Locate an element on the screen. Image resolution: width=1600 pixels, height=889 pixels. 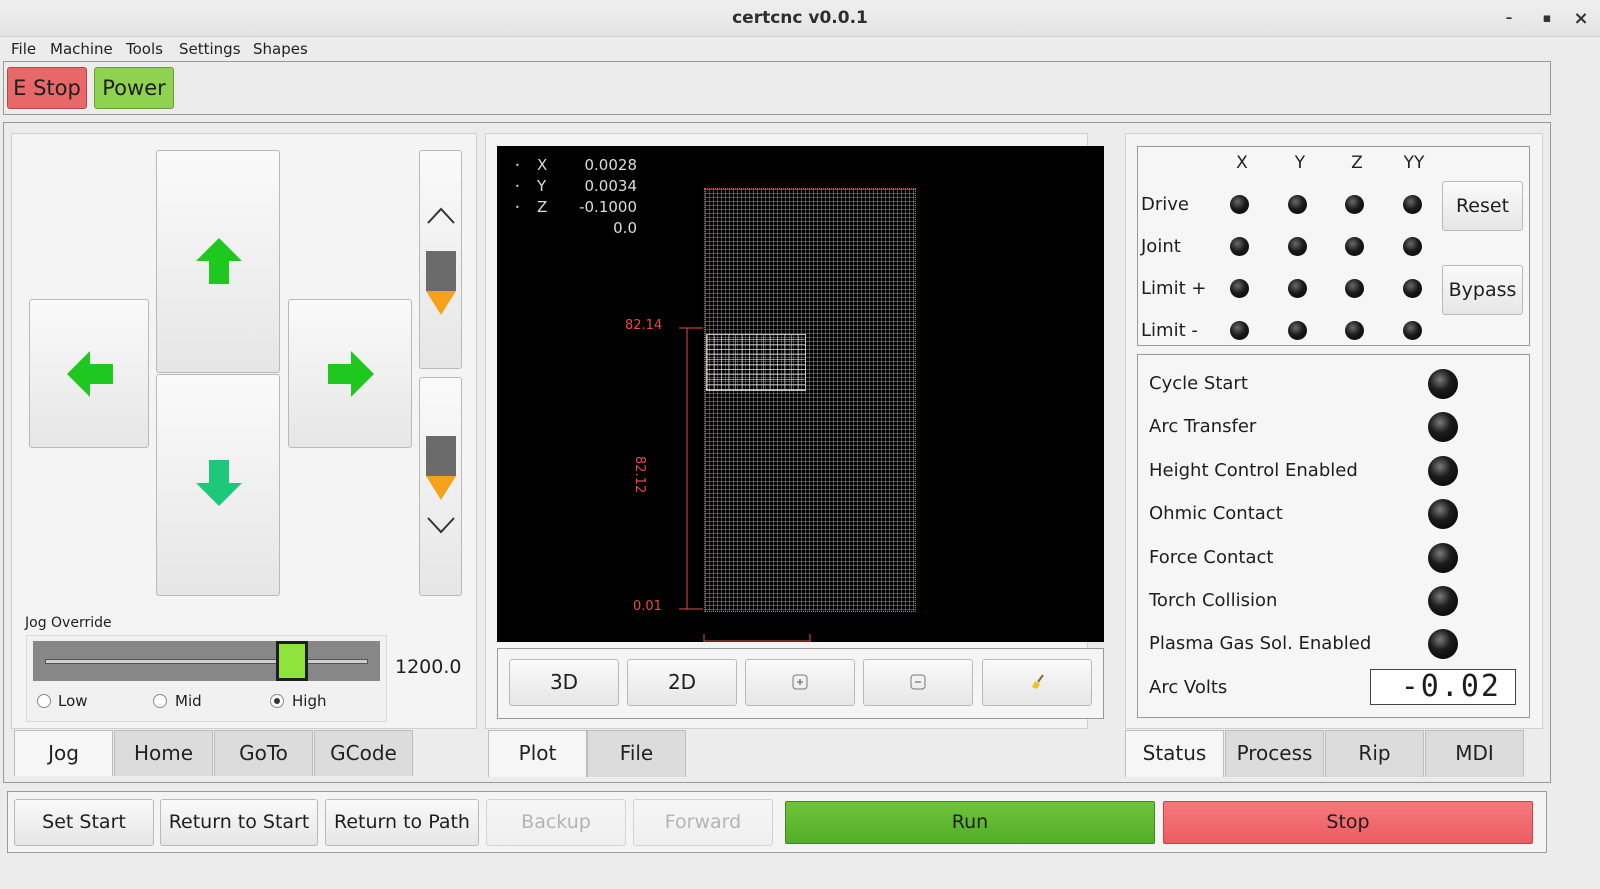
tab-gcode: GCode is located at coordinates (363, 753).